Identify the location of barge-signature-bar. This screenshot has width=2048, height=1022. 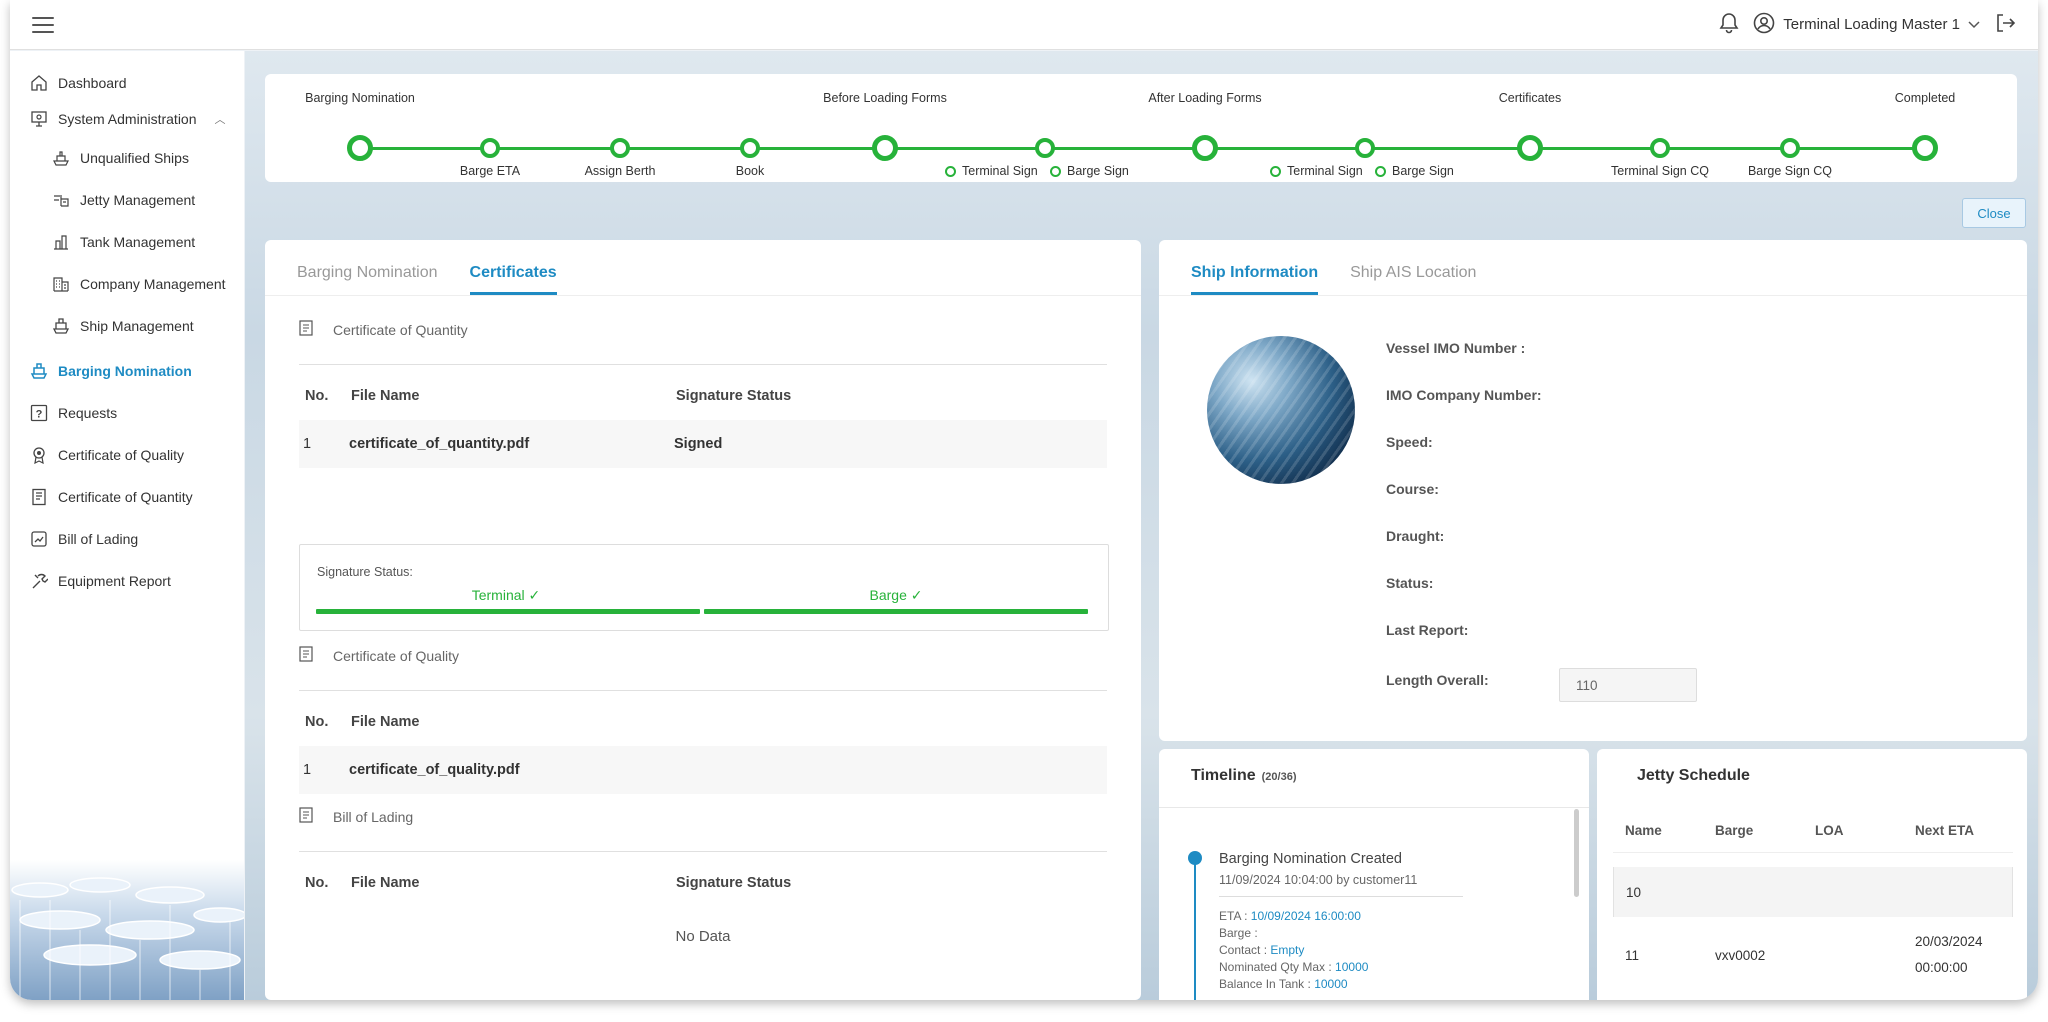
(896, 611).